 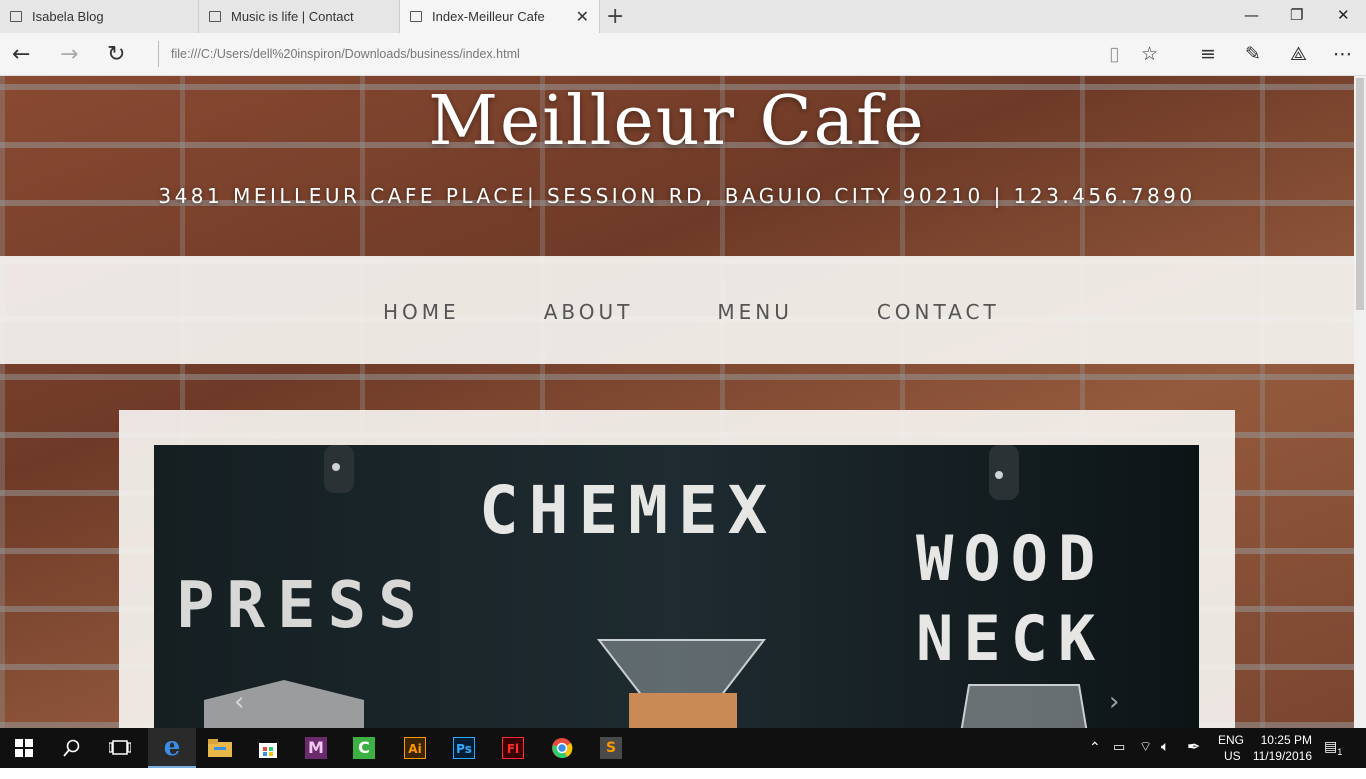 What do you see at coordinates (1119, 759) in the screenshot?
I see `battery-icon: ▭` at bounding box center [1119, 759].